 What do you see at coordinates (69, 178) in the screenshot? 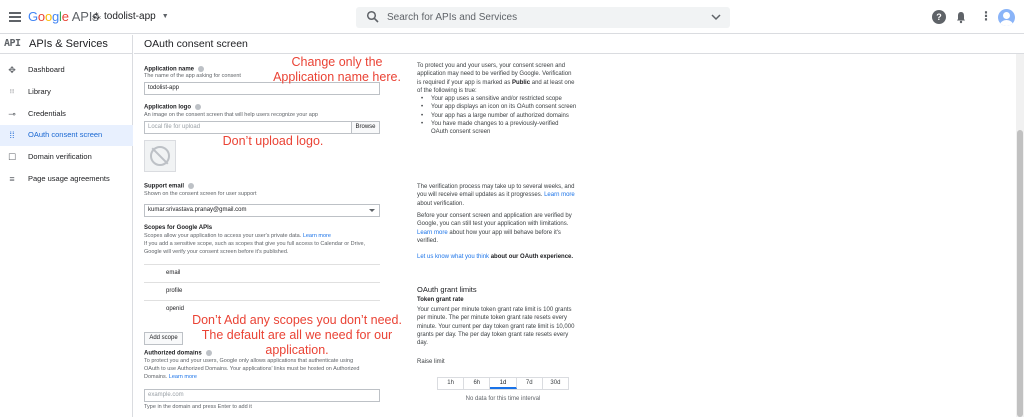
I see `sidebar-item-label: Page usage agreements` at bounding box center [69, 178].